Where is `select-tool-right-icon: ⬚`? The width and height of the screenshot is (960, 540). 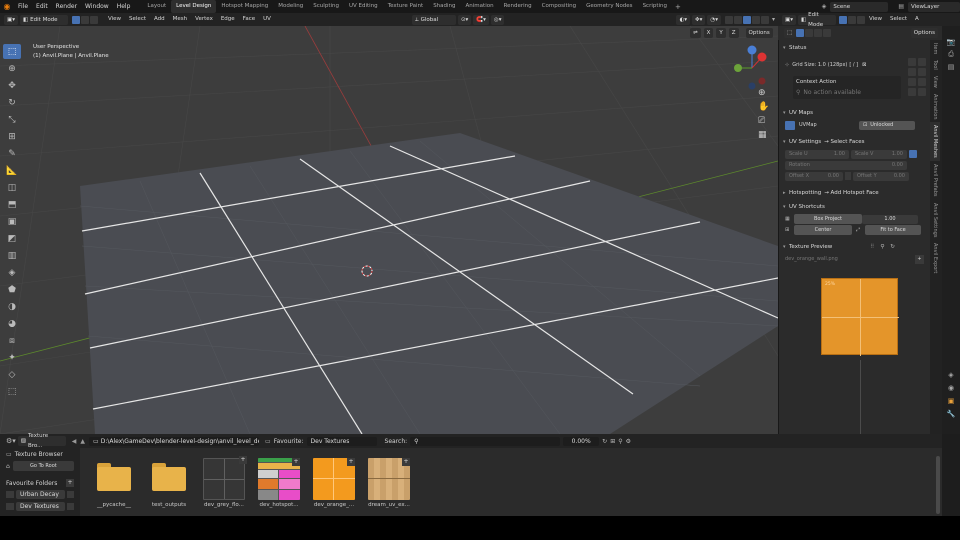 select-tool-right-icon: ⬚ is located at coordinates (790, 33).